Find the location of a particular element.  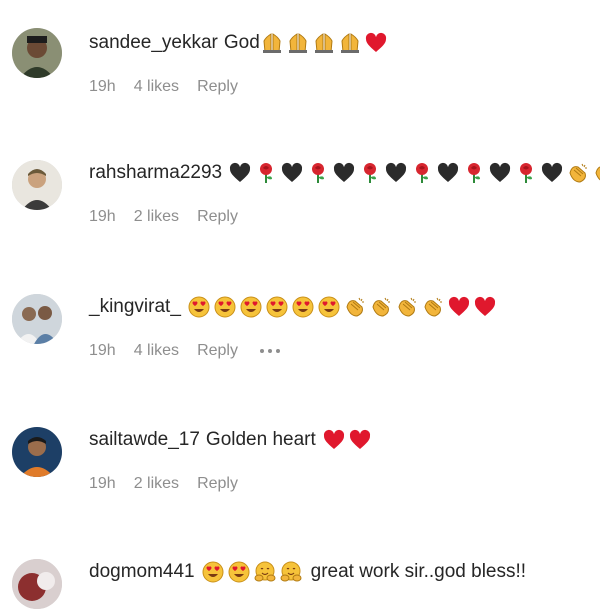

comment-line: rahsharma2293 is located at coordinates (344, 173).